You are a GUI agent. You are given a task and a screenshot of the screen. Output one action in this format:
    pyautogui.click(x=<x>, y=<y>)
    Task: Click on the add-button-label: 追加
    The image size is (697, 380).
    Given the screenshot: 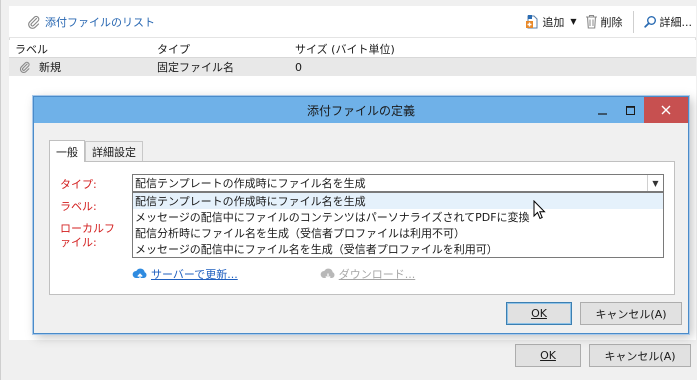 What is the action you would take?
    pyautogui.click(x=553, y=22)
    